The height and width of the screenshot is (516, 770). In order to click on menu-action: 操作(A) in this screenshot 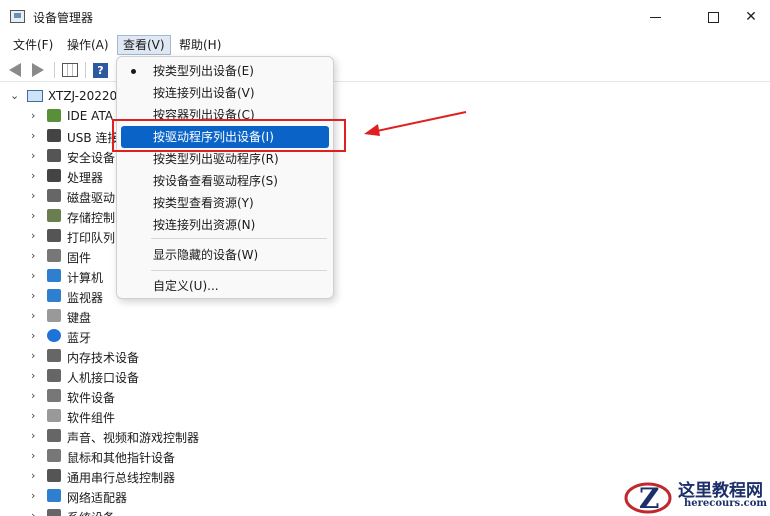, I will do `click(88, 45)`.